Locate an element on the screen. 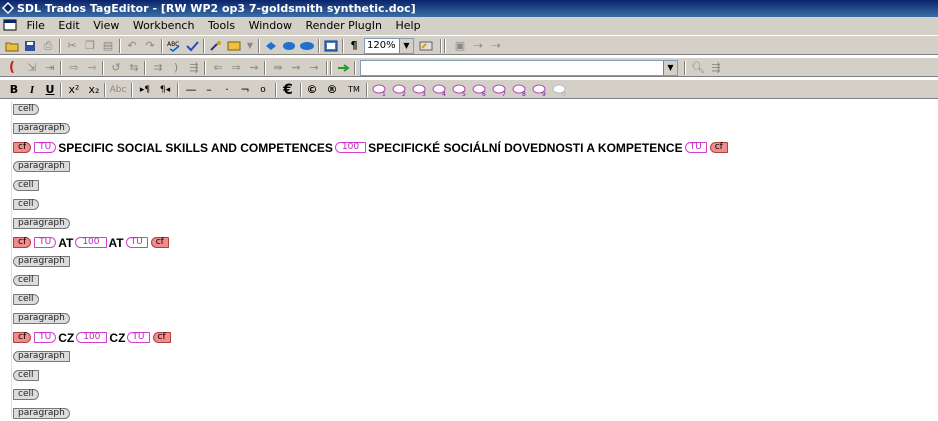 This screenshot has height=421, width=938. segment-row: cf TU AT 100 AT TU cf is located at coordinates (91, 242).